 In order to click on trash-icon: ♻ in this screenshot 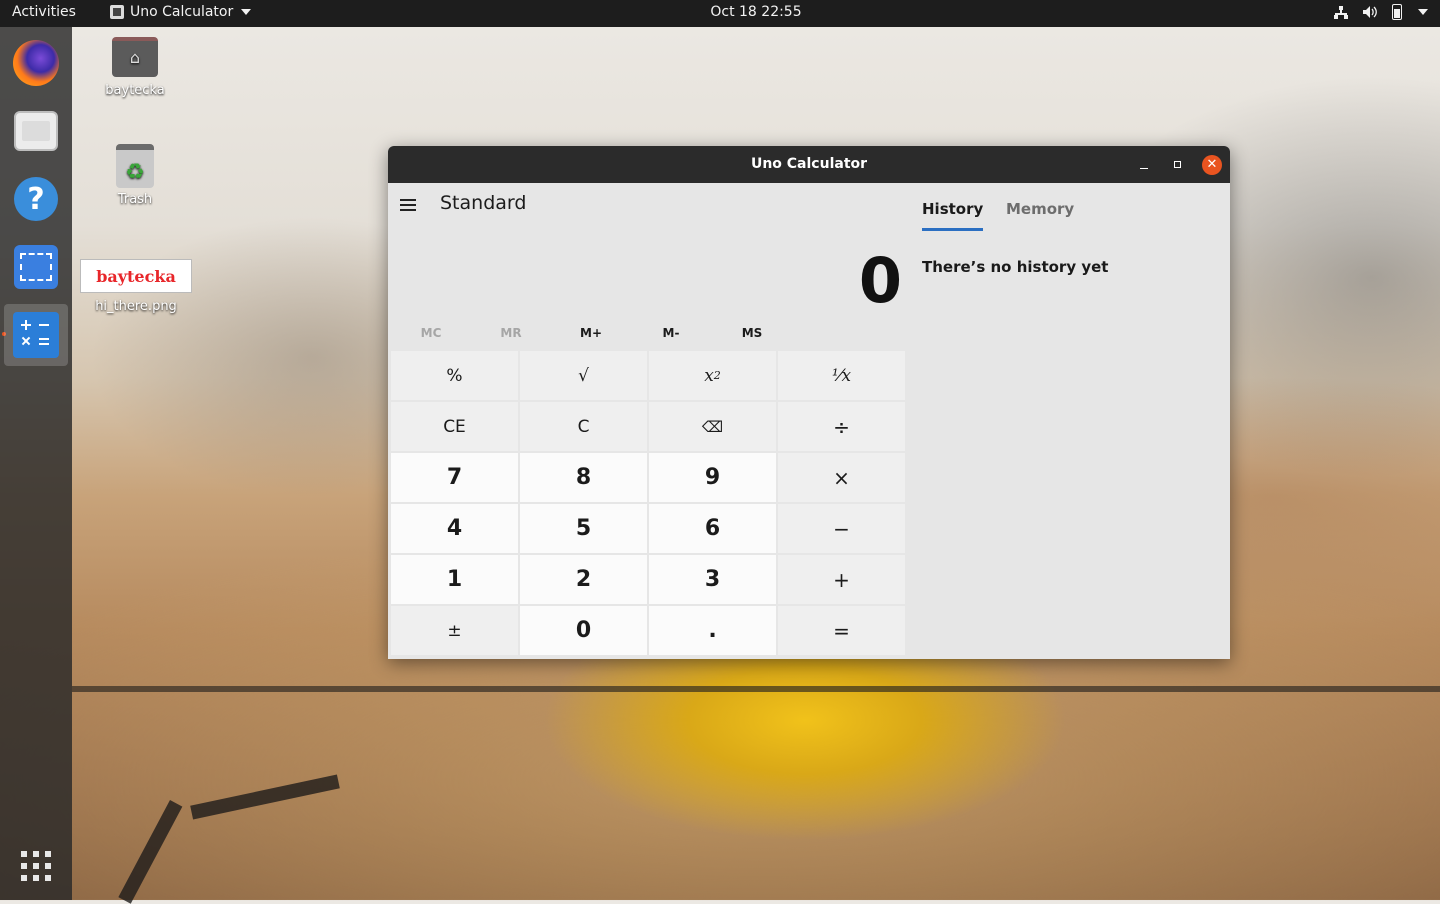, I will do `click(135, 166)`.